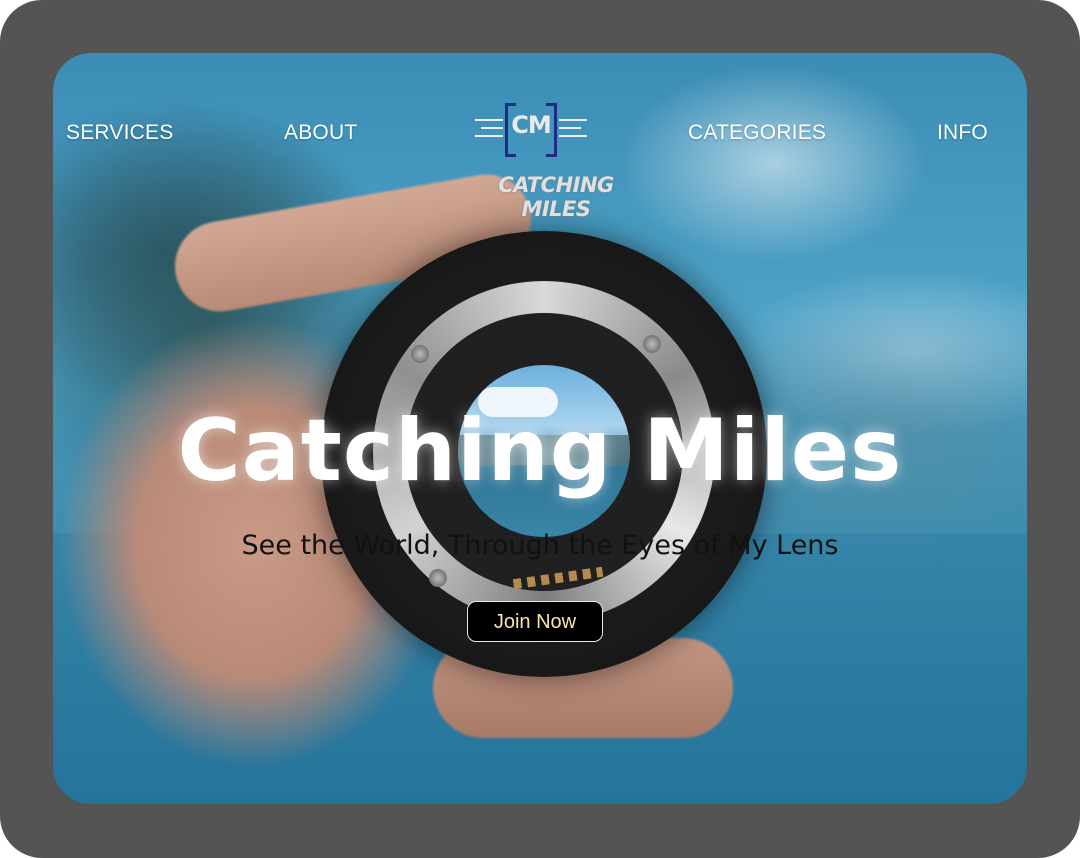 This screenshot has height=858, width=1080. I want to click on hero-title: Catching Miles, so click(540, 451).